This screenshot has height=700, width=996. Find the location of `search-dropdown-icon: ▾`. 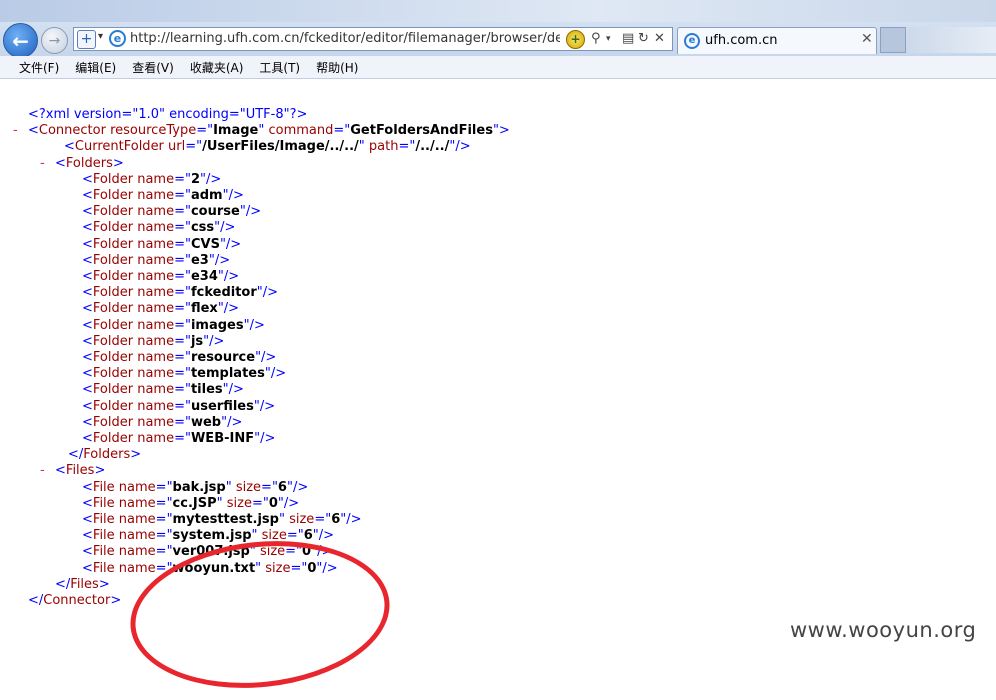

search-dropdown-icon: ▾ is located at coordinates (608, 39).